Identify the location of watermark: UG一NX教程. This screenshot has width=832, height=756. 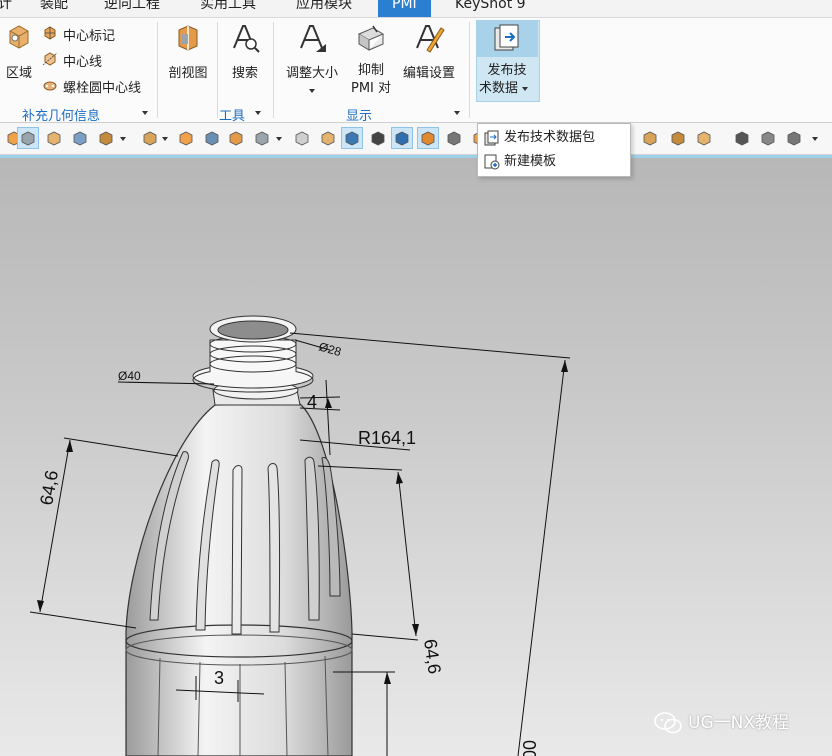
(721, 721).